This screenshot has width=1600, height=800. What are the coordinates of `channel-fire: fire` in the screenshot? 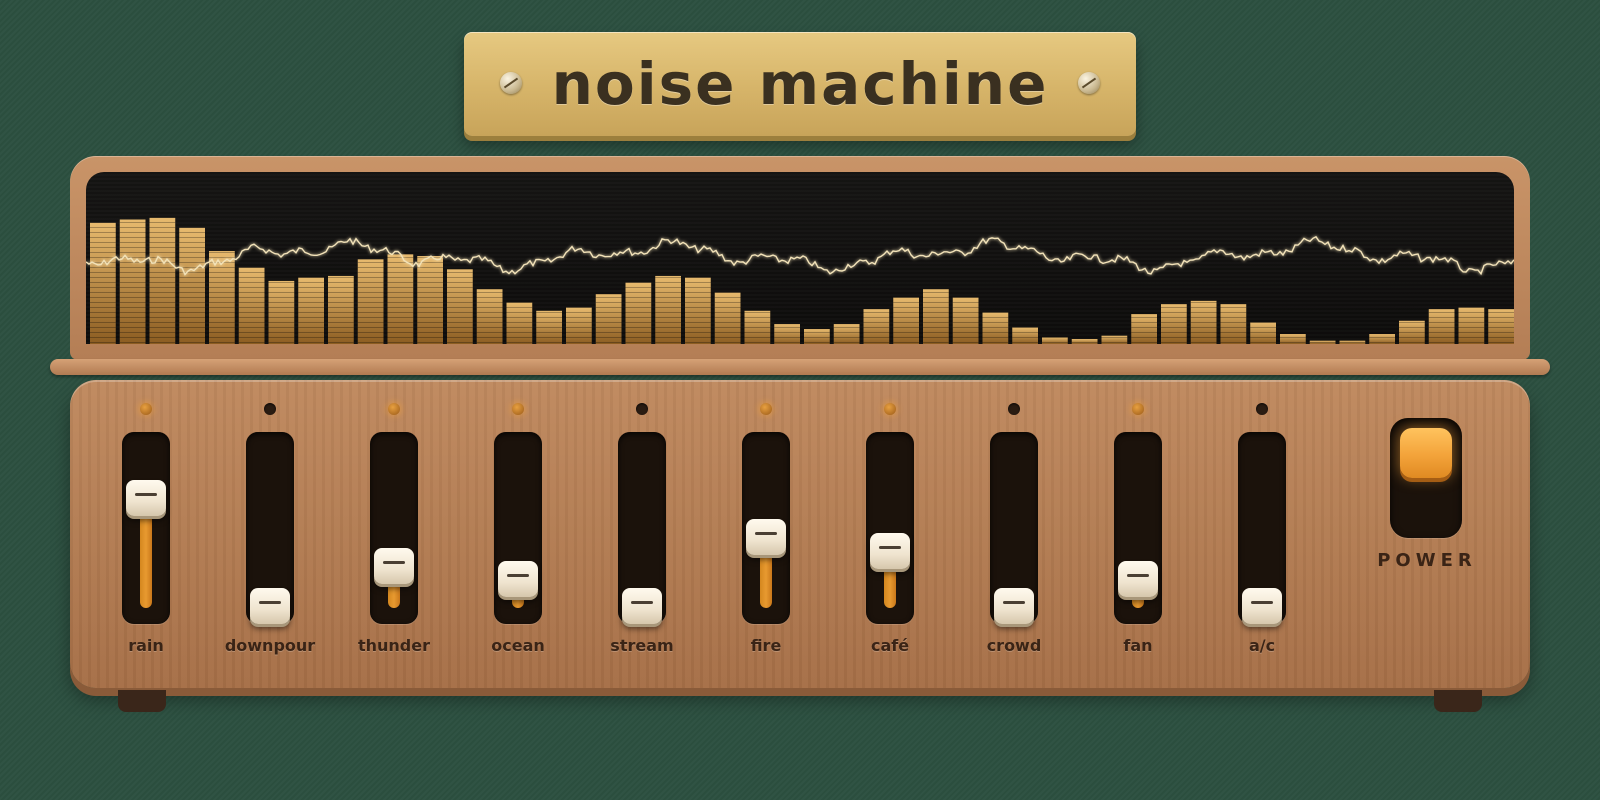 It's located at (766, 530).